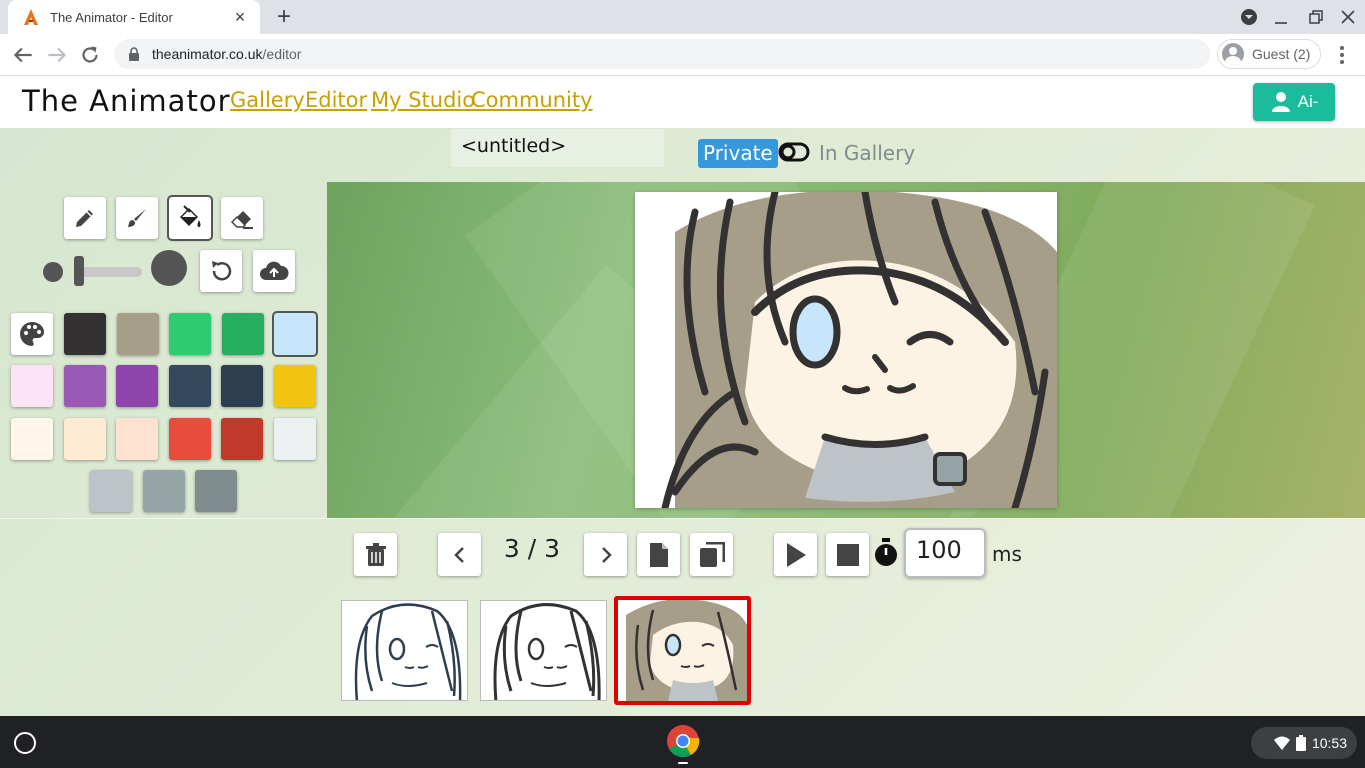 The width and height of the screenshot is (1365, 768). I want to click on delay-unit-label: ms, so click(1007, 554).